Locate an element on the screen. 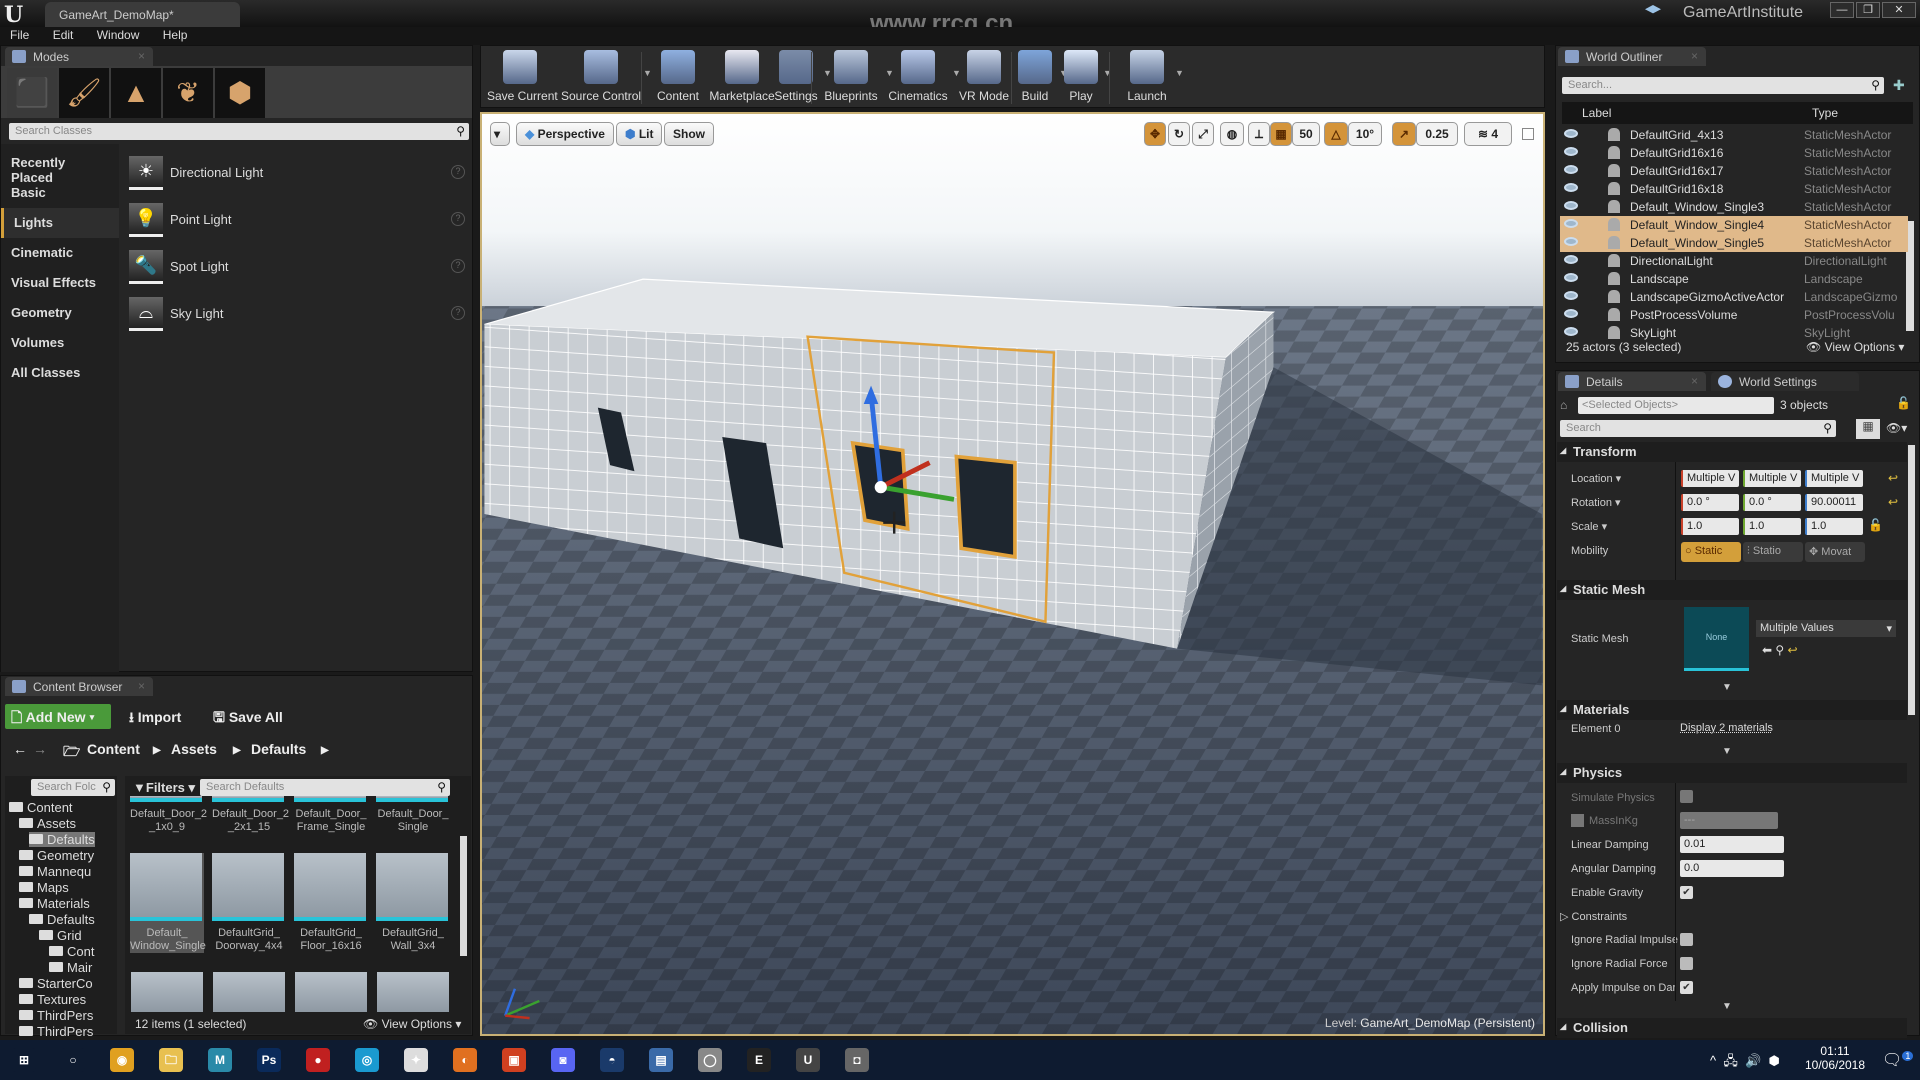 The width and height of the screenshot is (1920, 1080). taskbar-app2-icon: ▤ is located at coordinates (661, 1060).